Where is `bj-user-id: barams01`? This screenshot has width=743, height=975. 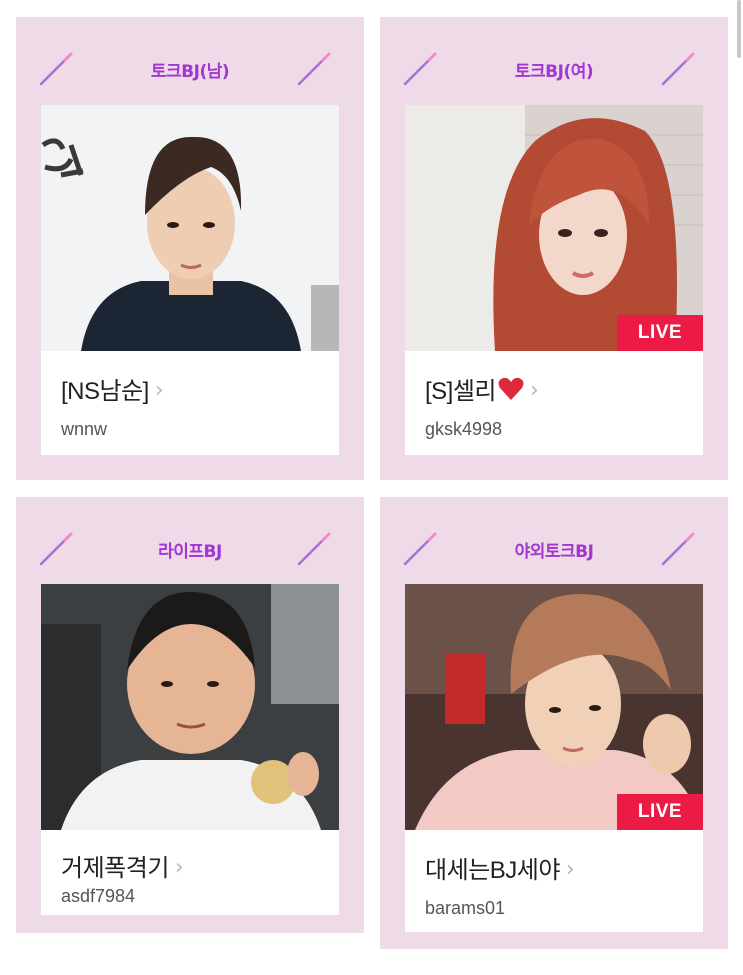
bj-user-id: barams01 is located at coordinates (465, 908).